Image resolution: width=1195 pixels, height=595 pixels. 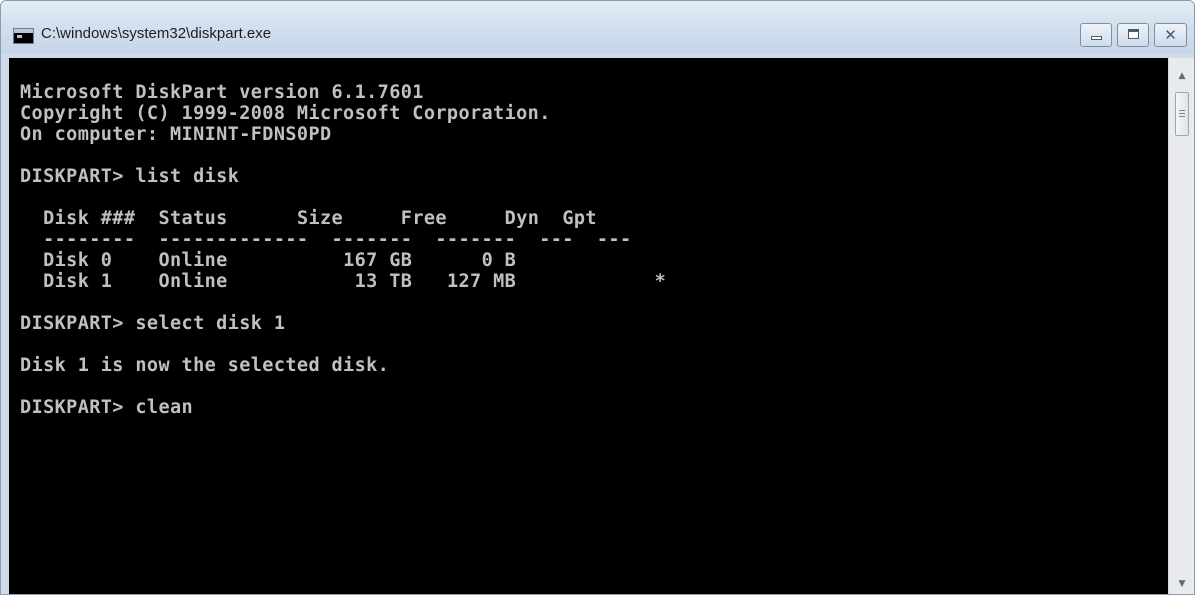 I want to click on table-row: Disk 1 Online 13 TB 127 MB *, so click(x=343, y=281).